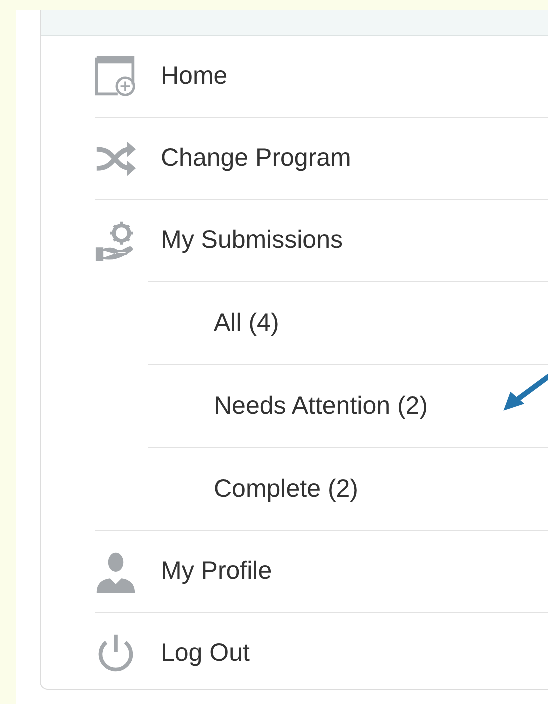 The width and height of the screenshot is (548, 704). What do you see at coordinates (247, 323) in the screenshot?
I see `submenu-item: All (4)` at bounding box center [247, 323].